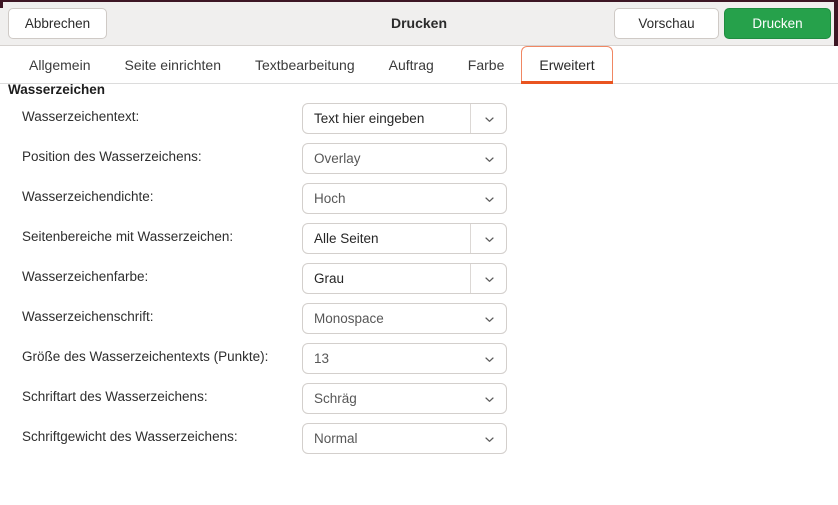  What do you see at coordinates (369, 118) in the screenshot?
I see `wasserzeichentext-value: Text hier eingeben` at bounding box center [369, 118].